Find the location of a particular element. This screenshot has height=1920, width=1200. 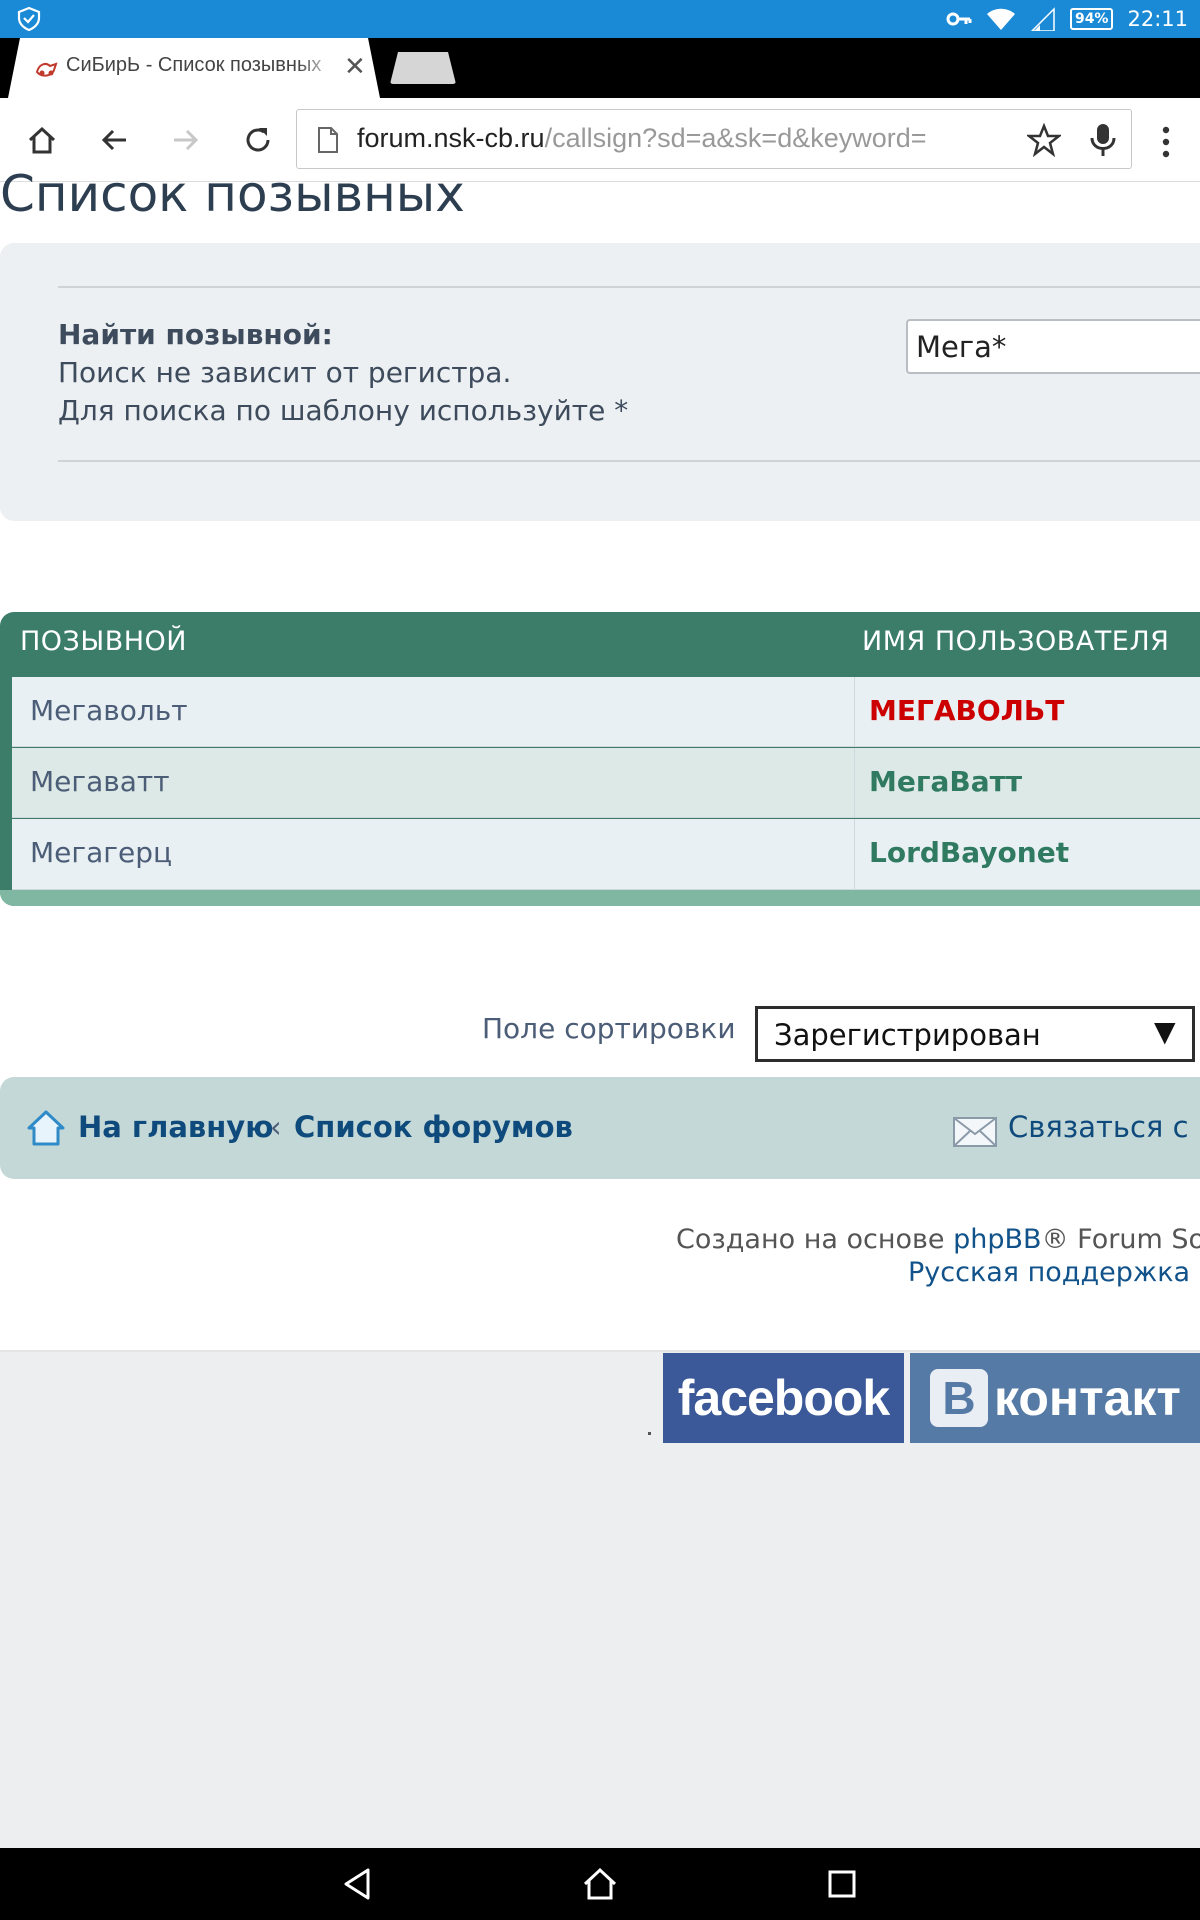

menu-dots-icon is located at coordinates (1166, 142).